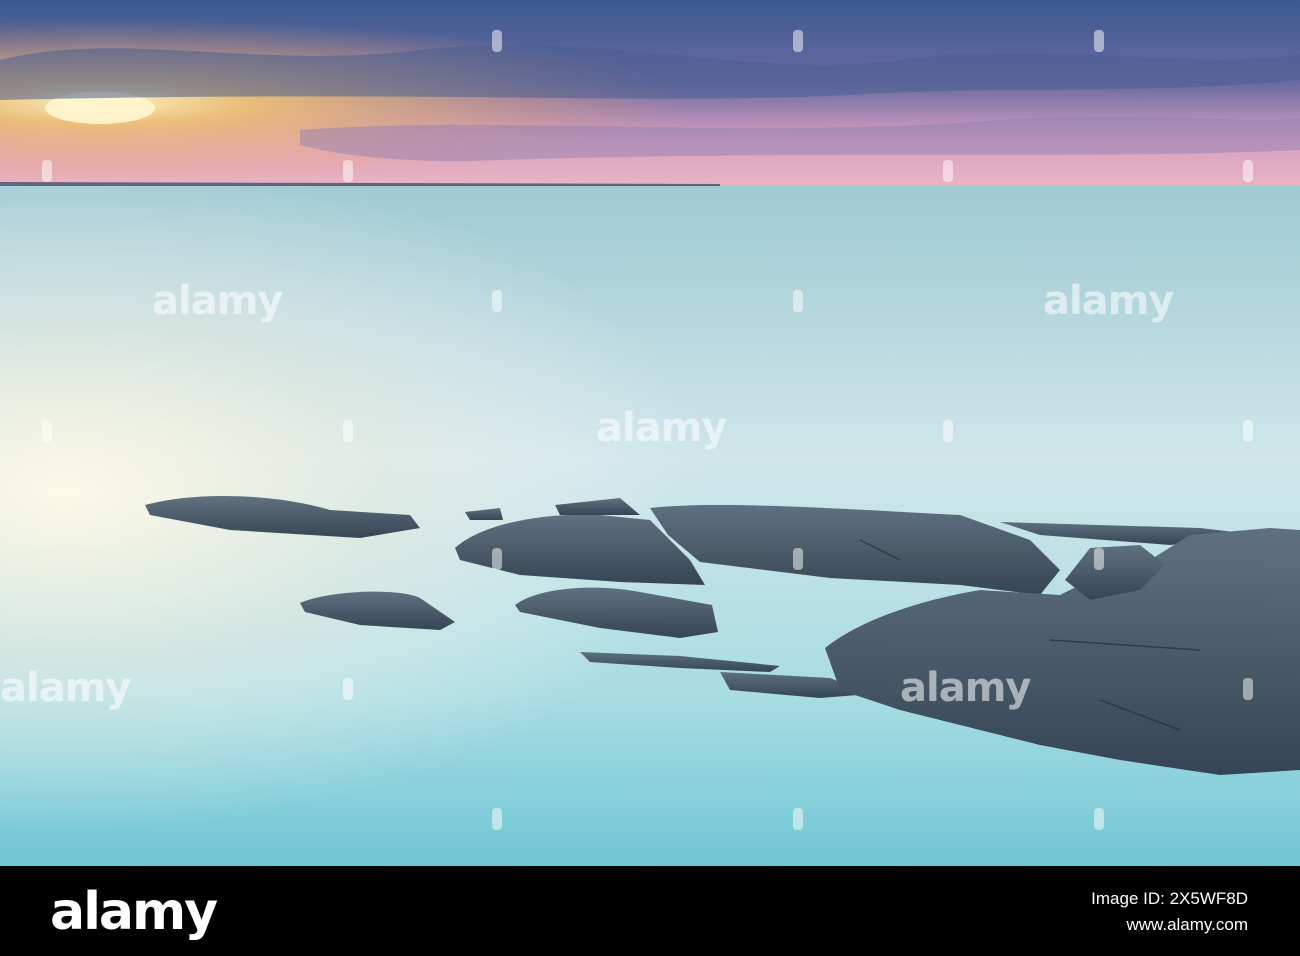 Image resolution: width=1300 pixels, height=956 pixels. Describe the element at coordinates (1169, 925) in the screenshot. I see `site-url: www.alamy.com` at that location.